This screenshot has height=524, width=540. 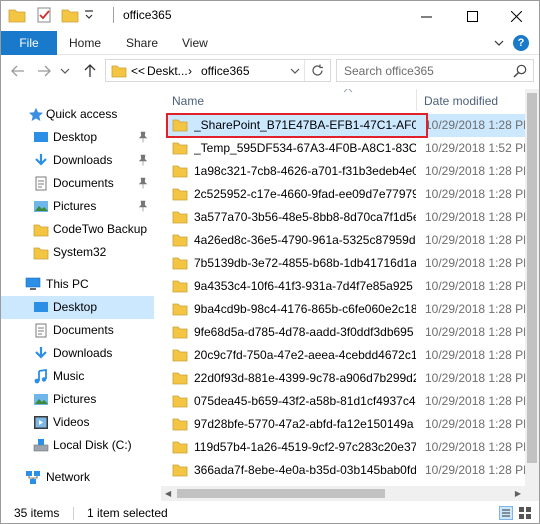 What do you see at coordinates (77, 399) in the screenshot?
I see `nav-pc-pictures: Pictures` at bounding box center [77, 399].